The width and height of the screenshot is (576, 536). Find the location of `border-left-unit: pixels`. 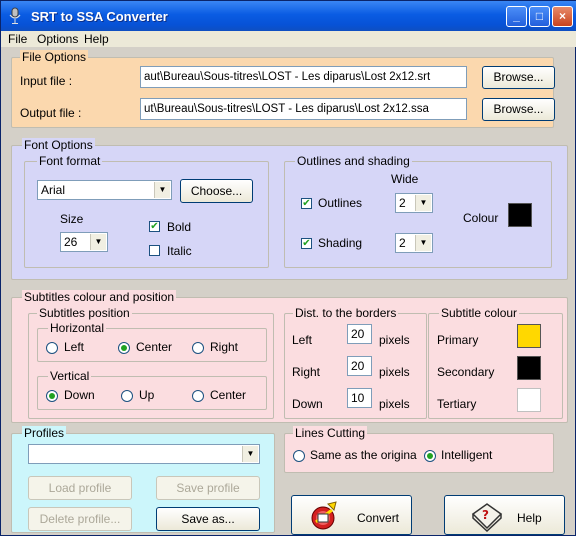

border-left-unit: pixels is located at coordinates (394, 340).